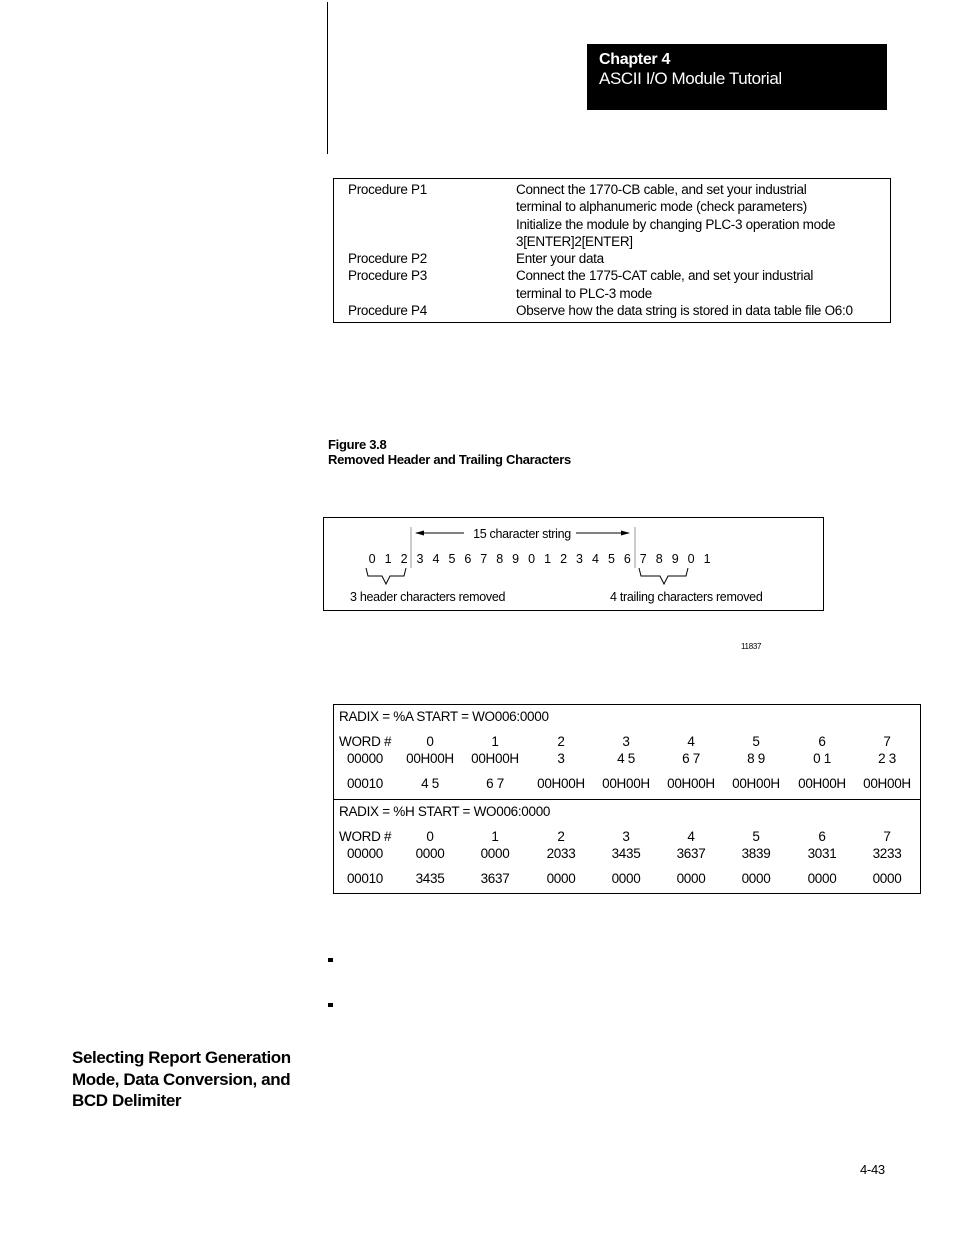 The width and height of the screenshot is (954, 1235). I want to click on section-heading-line: Selecting Report Generation, so click(181, 1057).